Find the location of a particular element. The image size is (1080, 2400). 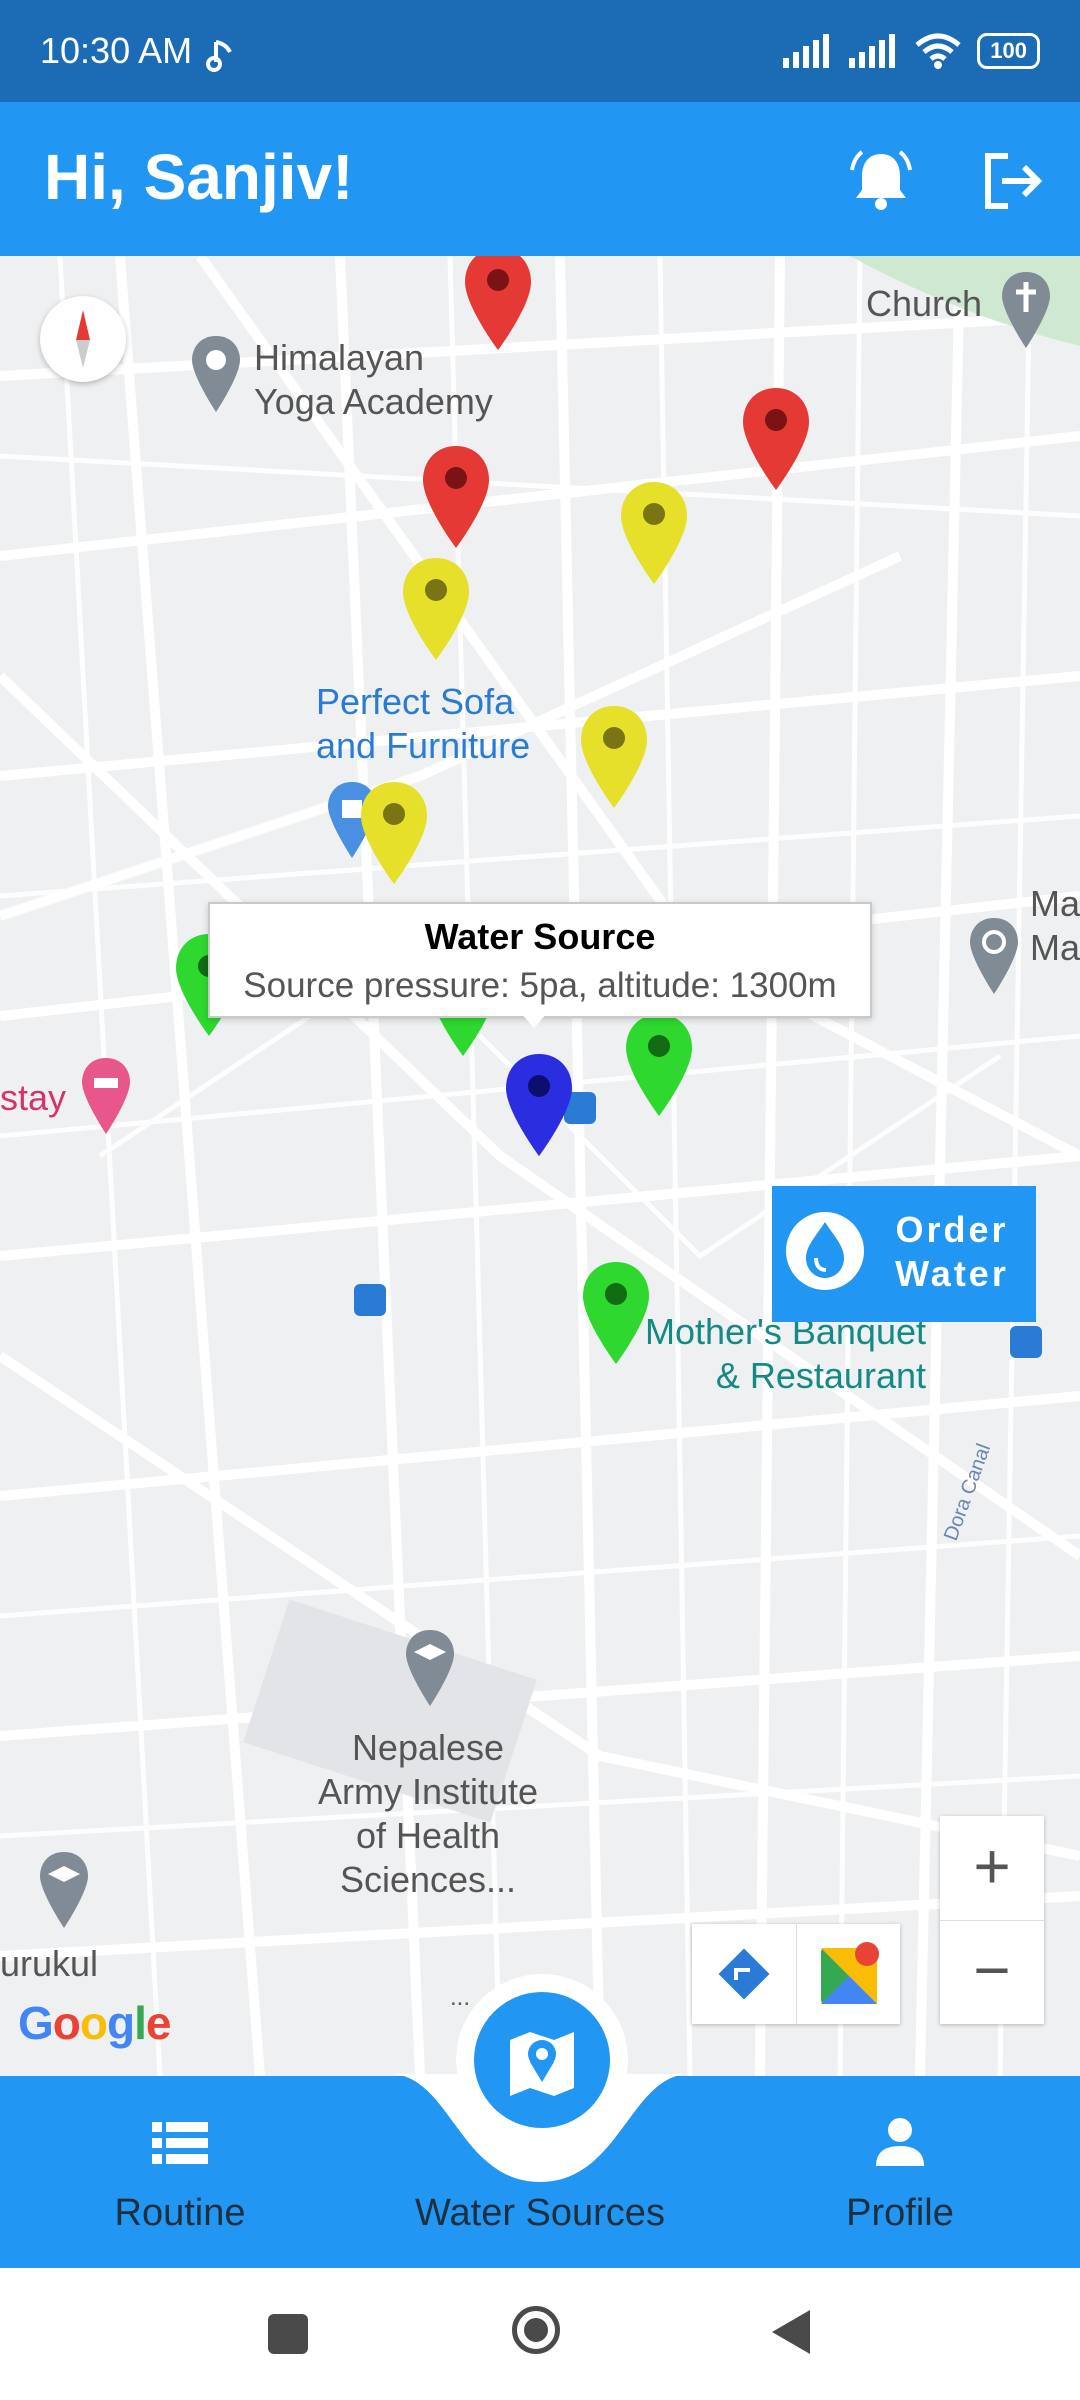

music-note-icon is located at coordinates (219, 56).